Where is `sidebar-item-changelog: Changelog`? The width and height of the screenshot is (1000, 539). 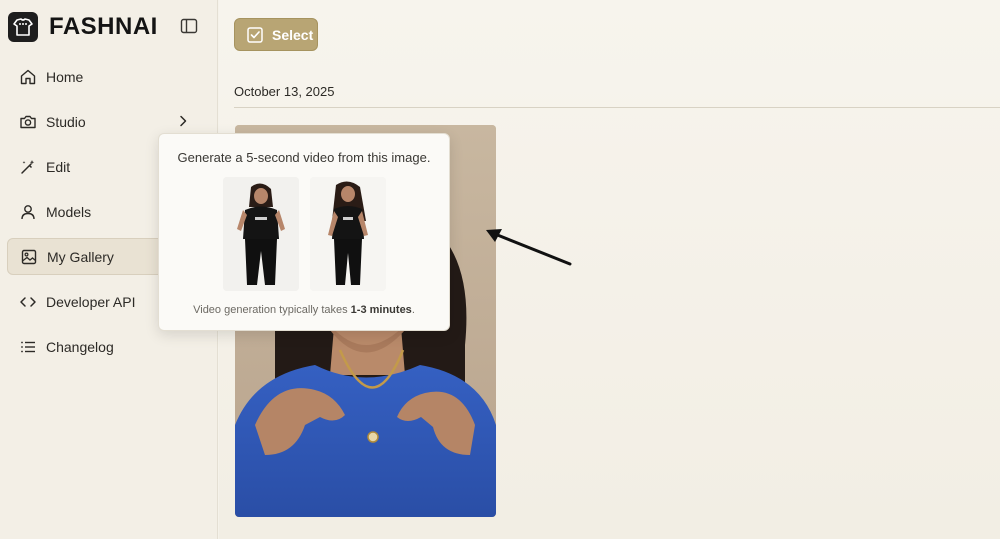
sidebar-item-changelog: Changelog is located at coordinates (109, 346).